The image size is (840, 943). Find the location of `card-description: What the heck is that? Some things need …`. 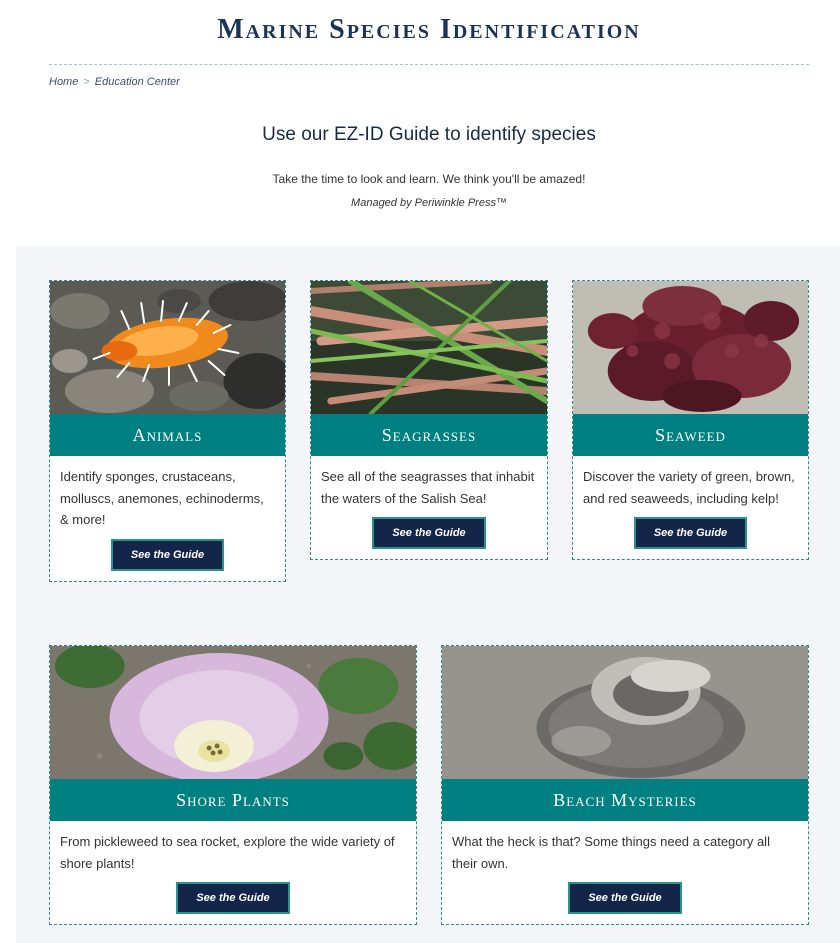

card-description: What the heck is that? Some things need … is located at coordinates (611, 852).